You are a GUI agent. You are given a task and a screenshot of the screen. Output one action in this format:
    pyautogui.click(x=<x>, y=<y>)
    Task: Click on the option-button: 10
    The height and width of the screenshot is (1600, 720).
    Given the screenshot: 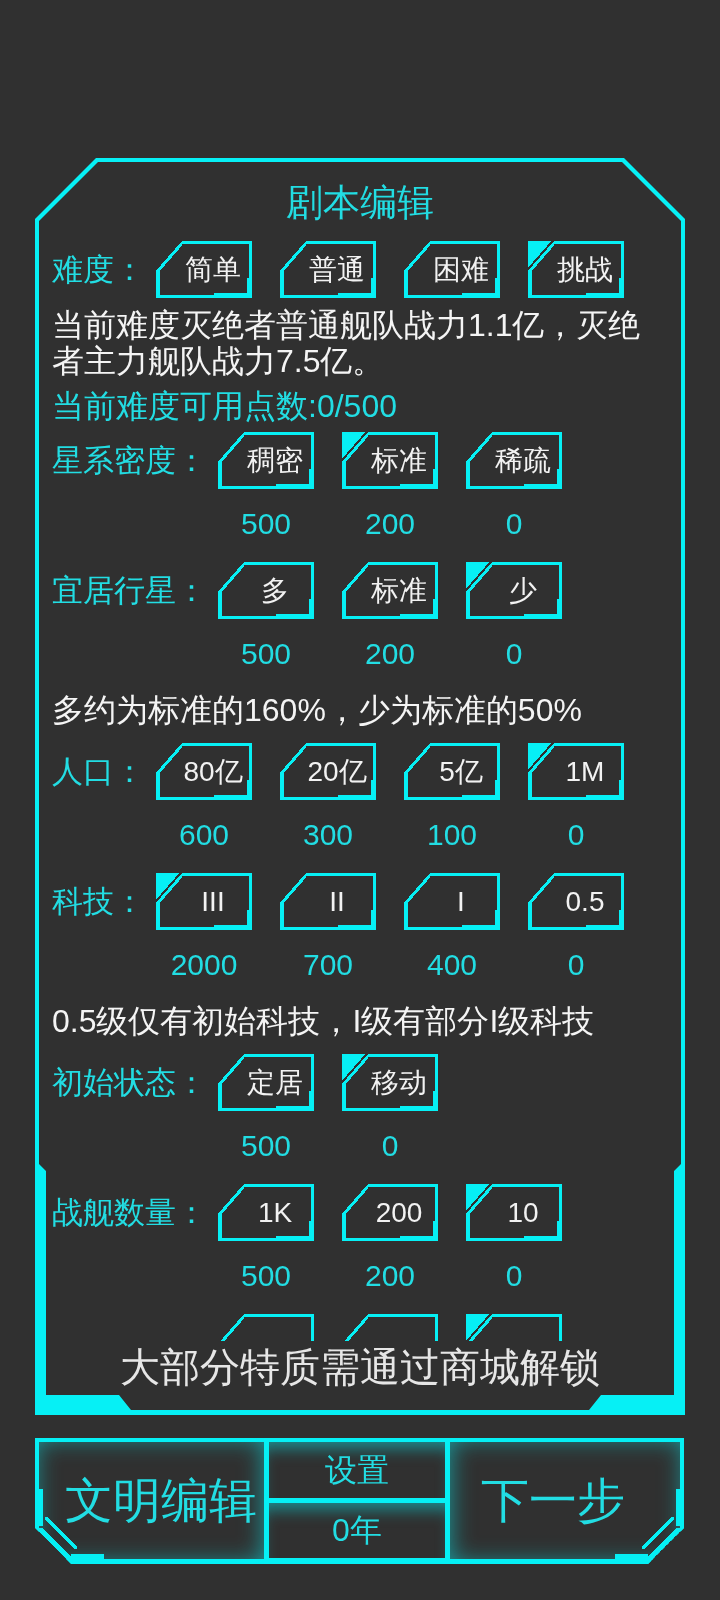 What is the action you would take?
    pyautogui.click(x=514, y=1212)
    